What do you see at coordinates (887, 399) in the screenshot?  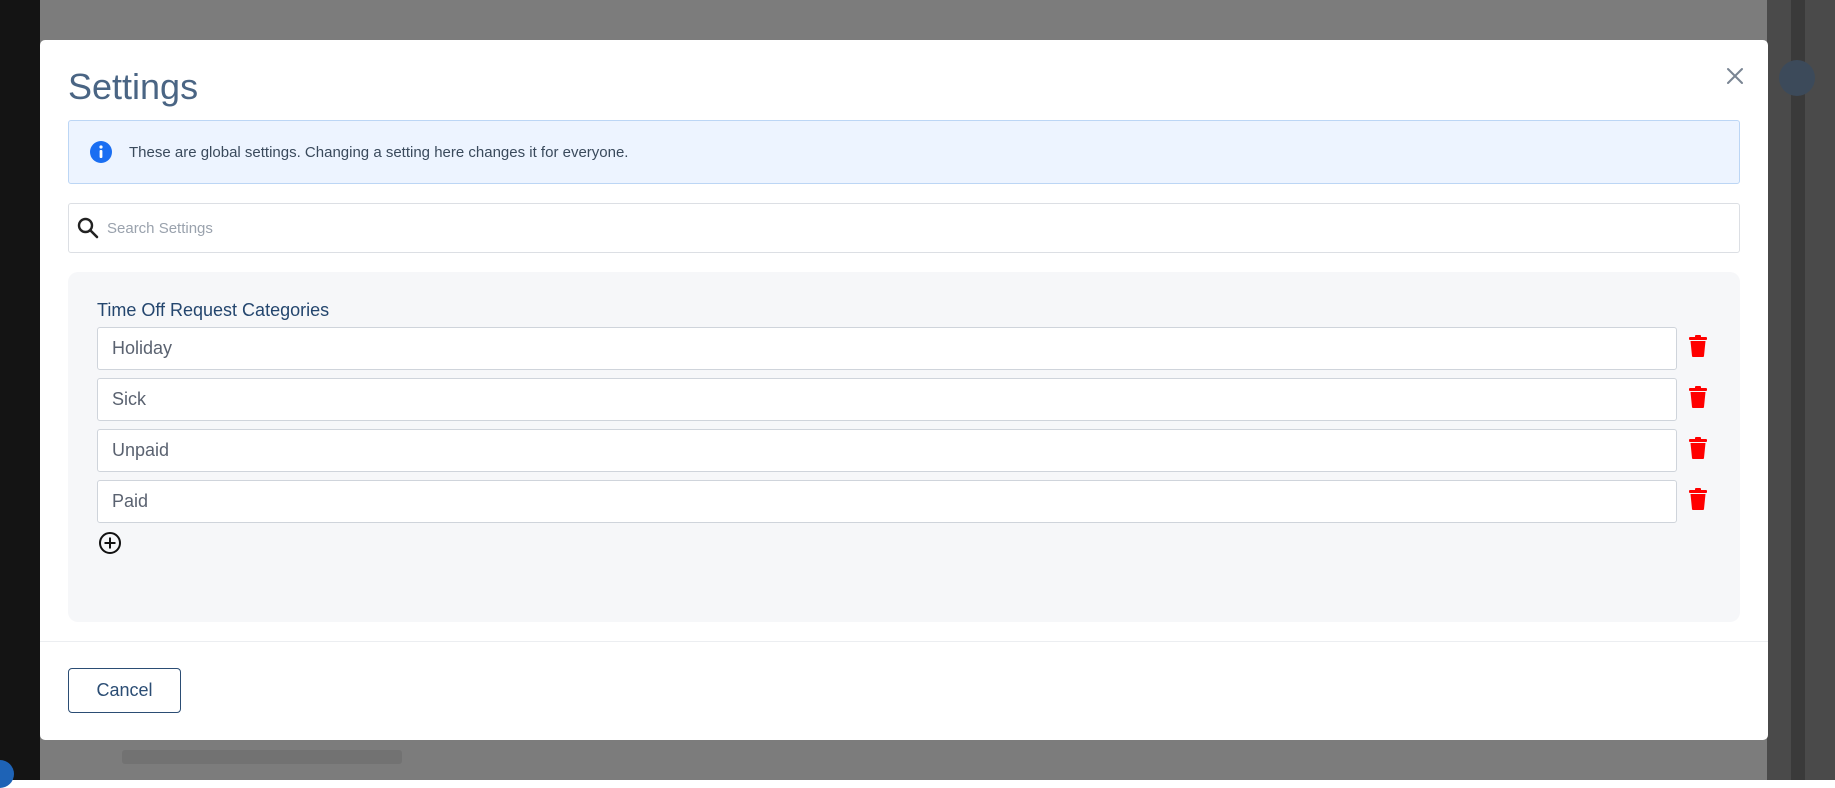 I see `category-input-sick` at bounding box center [887, 399].